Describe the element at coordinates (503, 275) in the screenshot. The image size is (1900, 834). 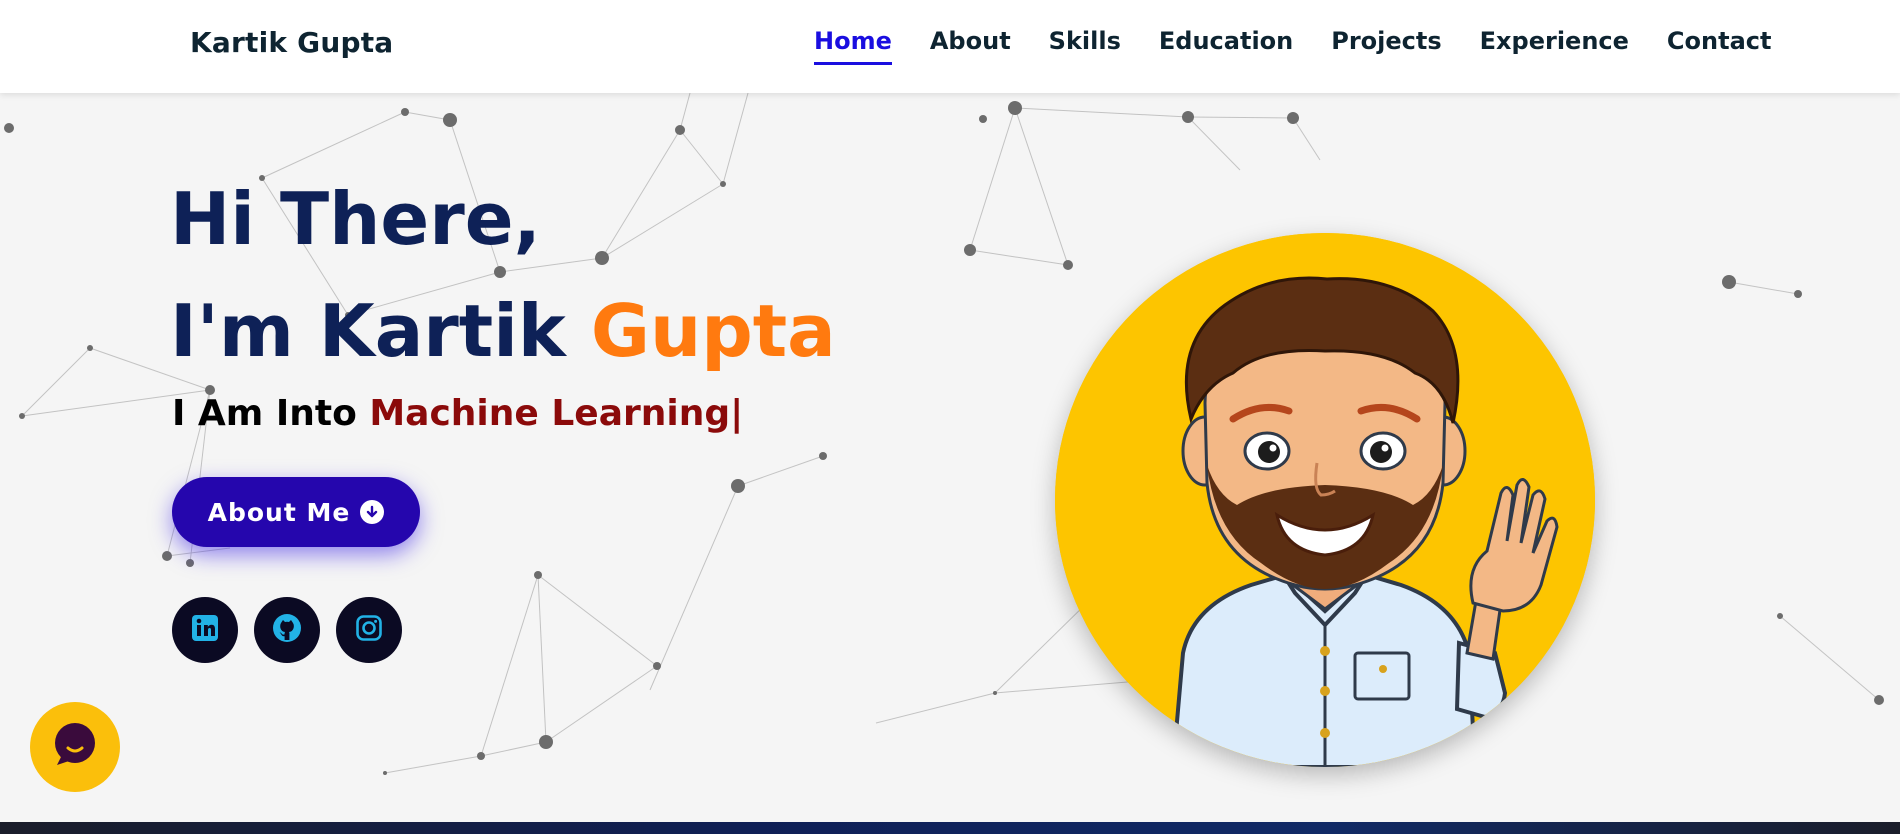
I see `hero-heading: Hi There, I'm Kartik Gupta` at that location.